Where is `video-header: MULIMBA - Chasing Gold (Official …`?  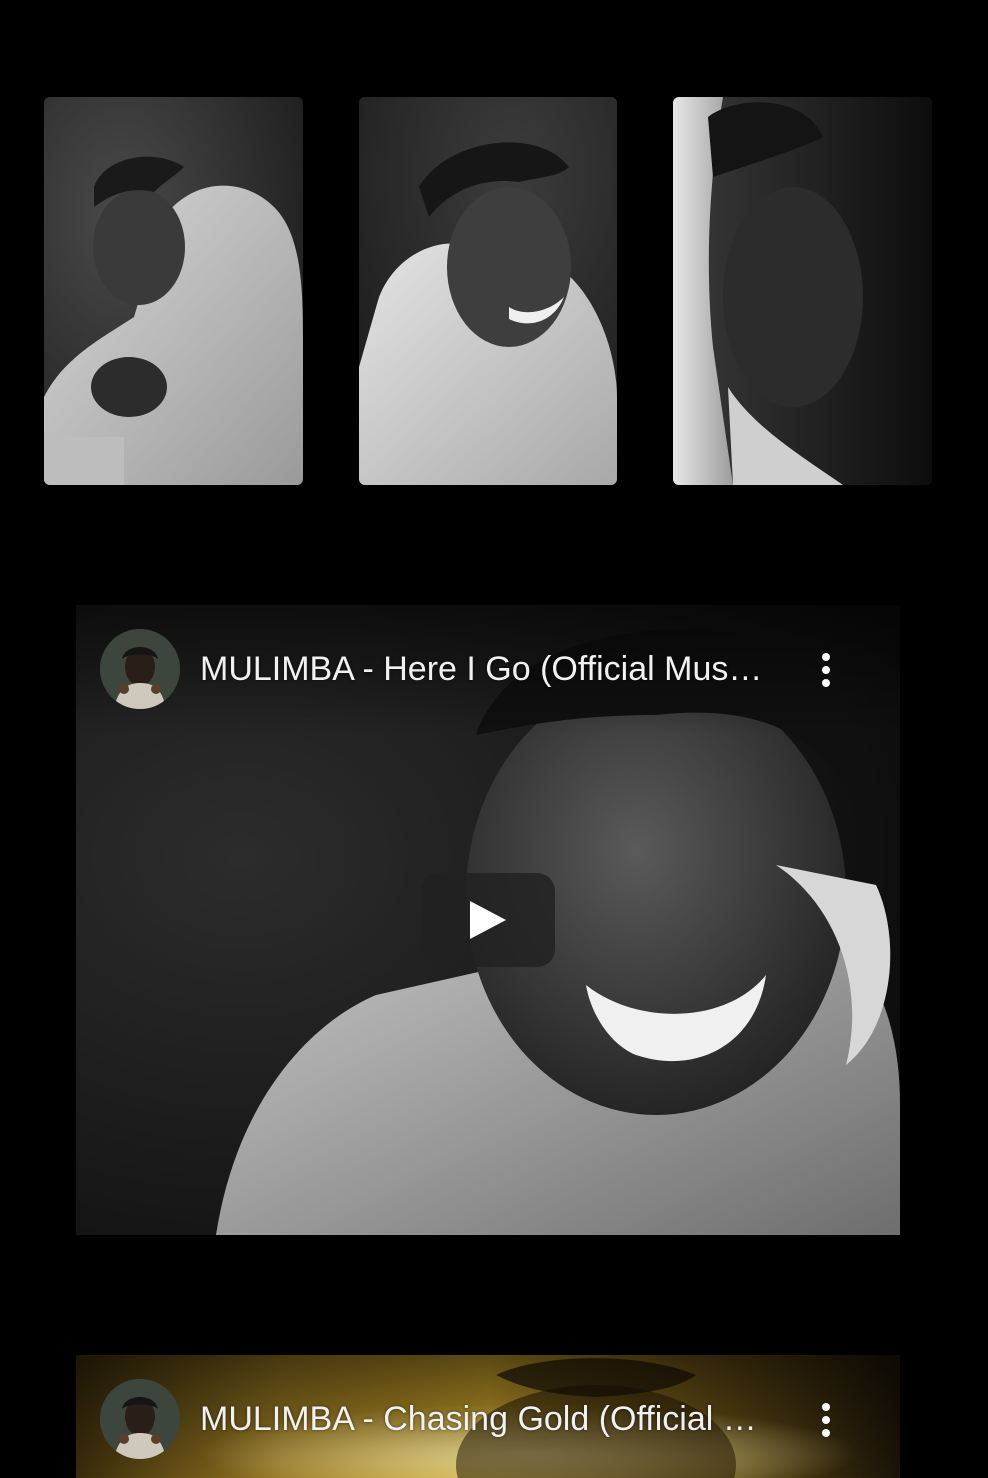 video-header: MULIMBA - Chasing Gold (Official … is located at coordinates (488, 1416).